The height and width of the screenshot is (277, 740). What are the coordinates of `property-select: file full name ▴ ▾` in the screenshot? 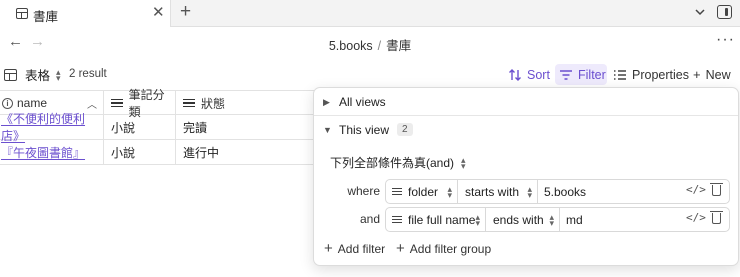 It's located at (436, 219).